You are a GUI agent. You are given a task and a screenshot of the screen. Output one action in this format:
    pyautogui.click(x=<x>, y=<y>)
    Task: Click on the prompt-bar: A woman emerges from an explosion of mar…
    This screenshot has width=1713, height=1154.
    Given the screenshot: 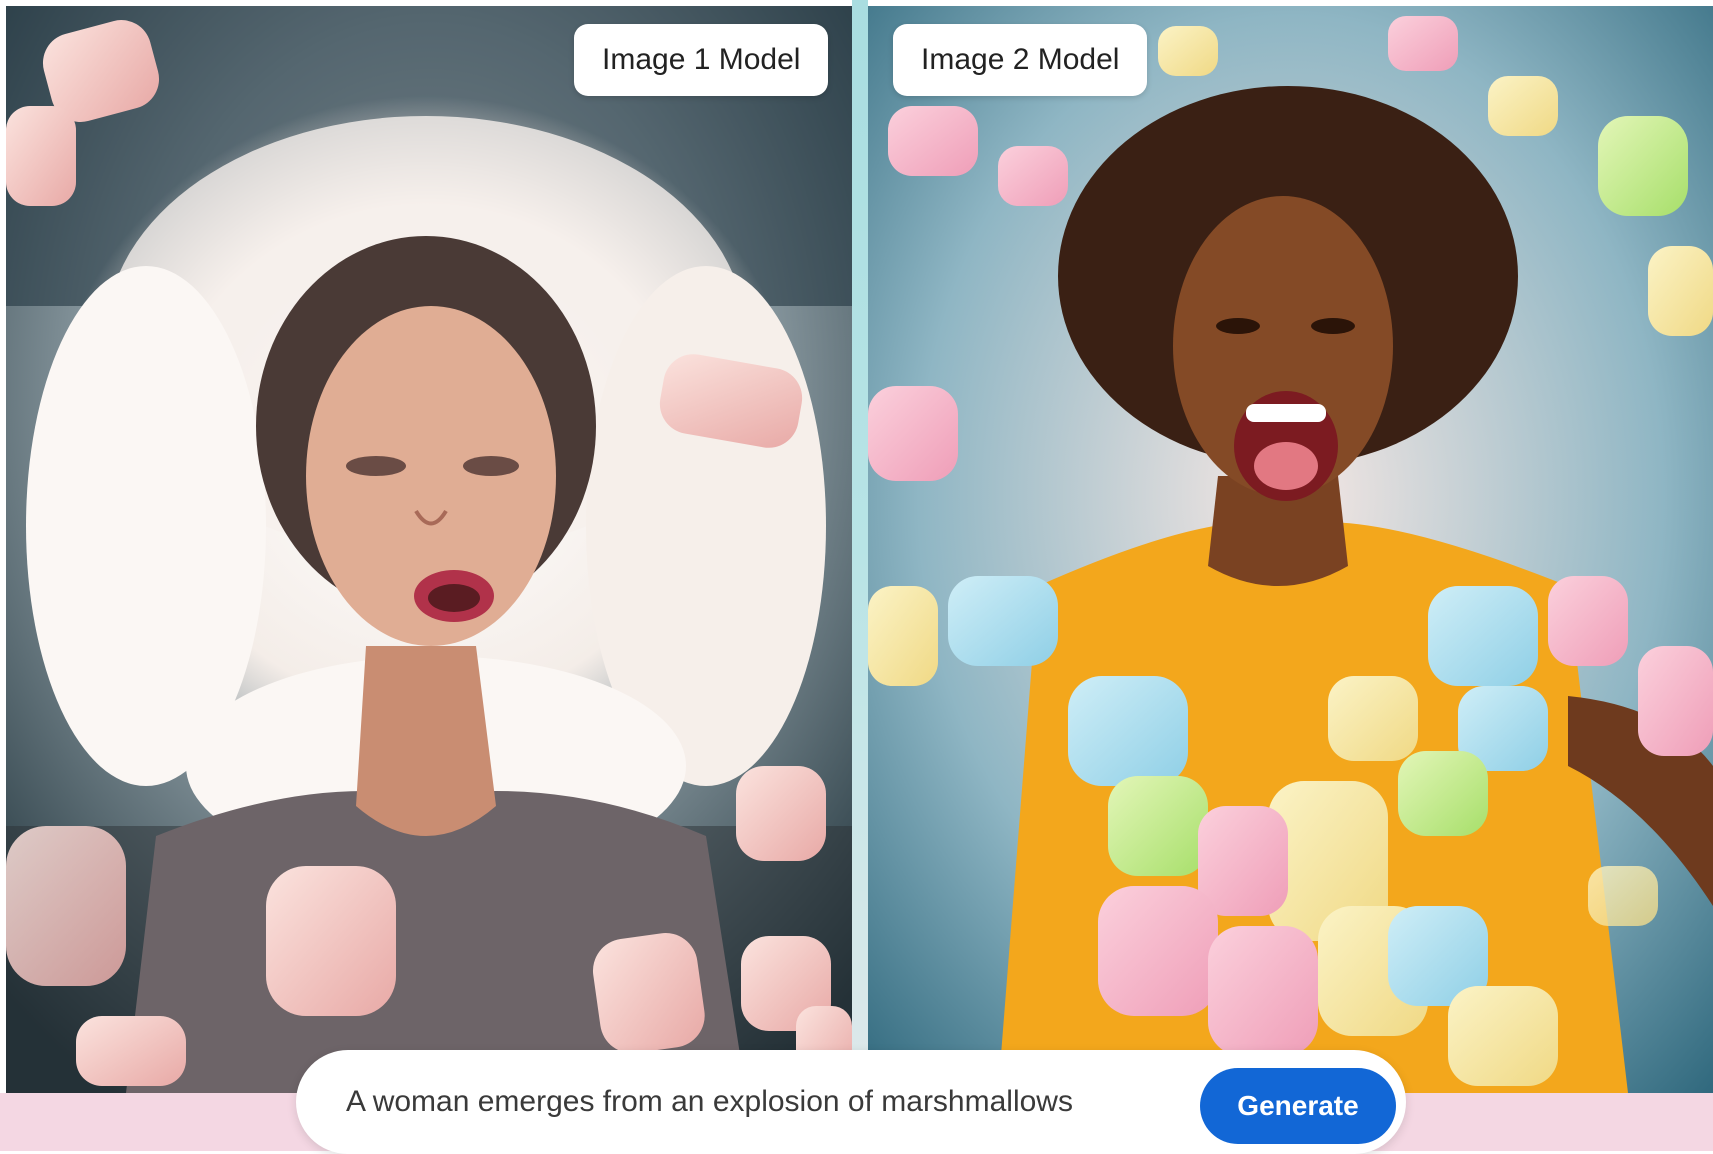 What is the action you would take?
    pyautogui.click(x=851, y=1102)
    